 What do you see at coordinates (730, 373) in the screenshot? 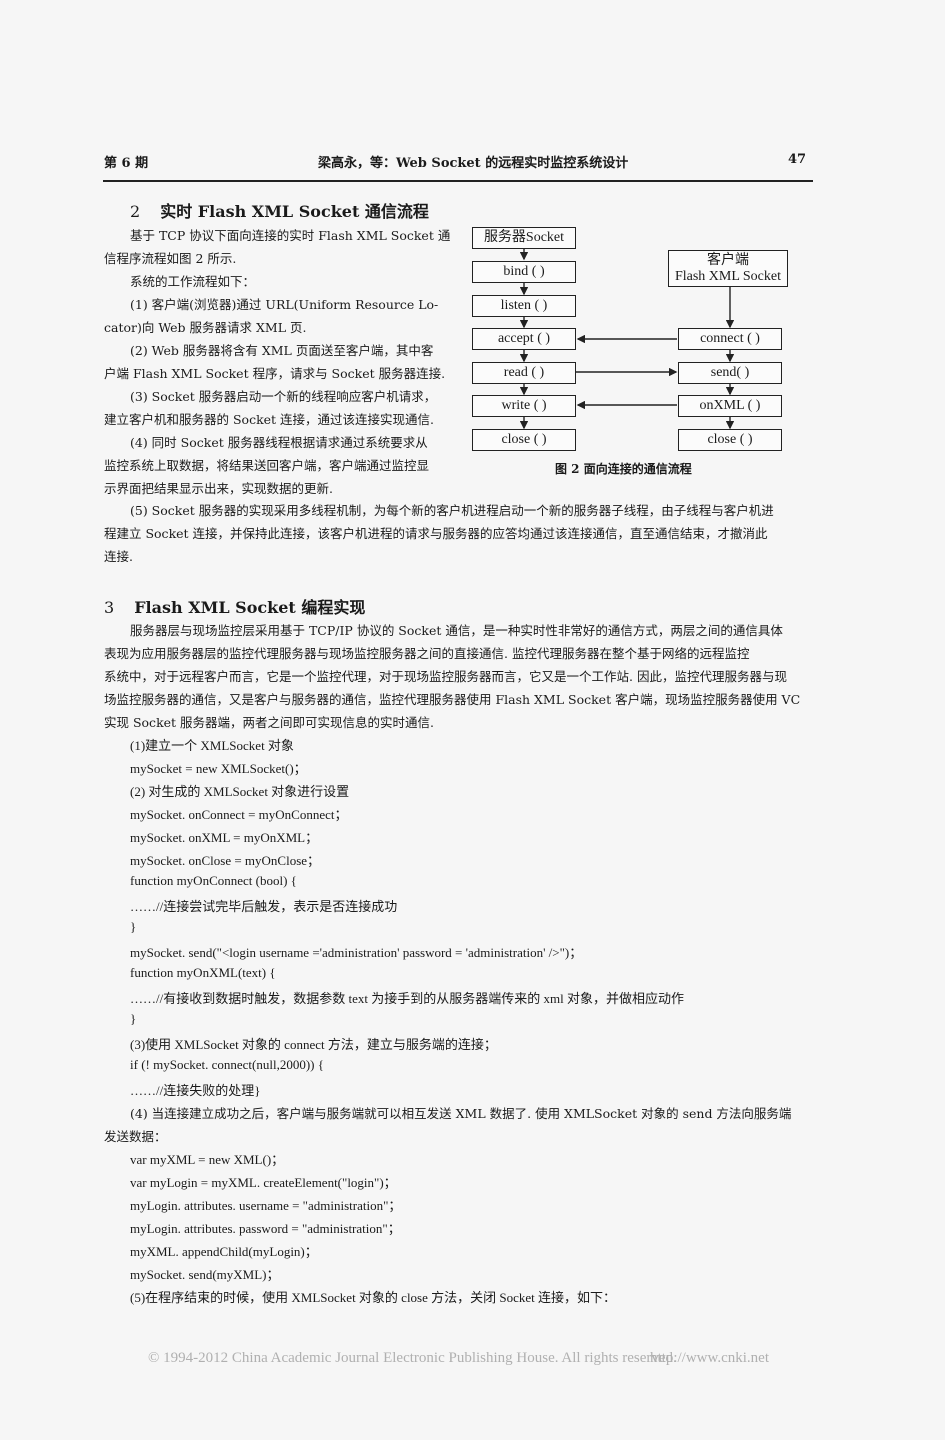
I see `send-box: send( )` at bounding box center [730, 373].